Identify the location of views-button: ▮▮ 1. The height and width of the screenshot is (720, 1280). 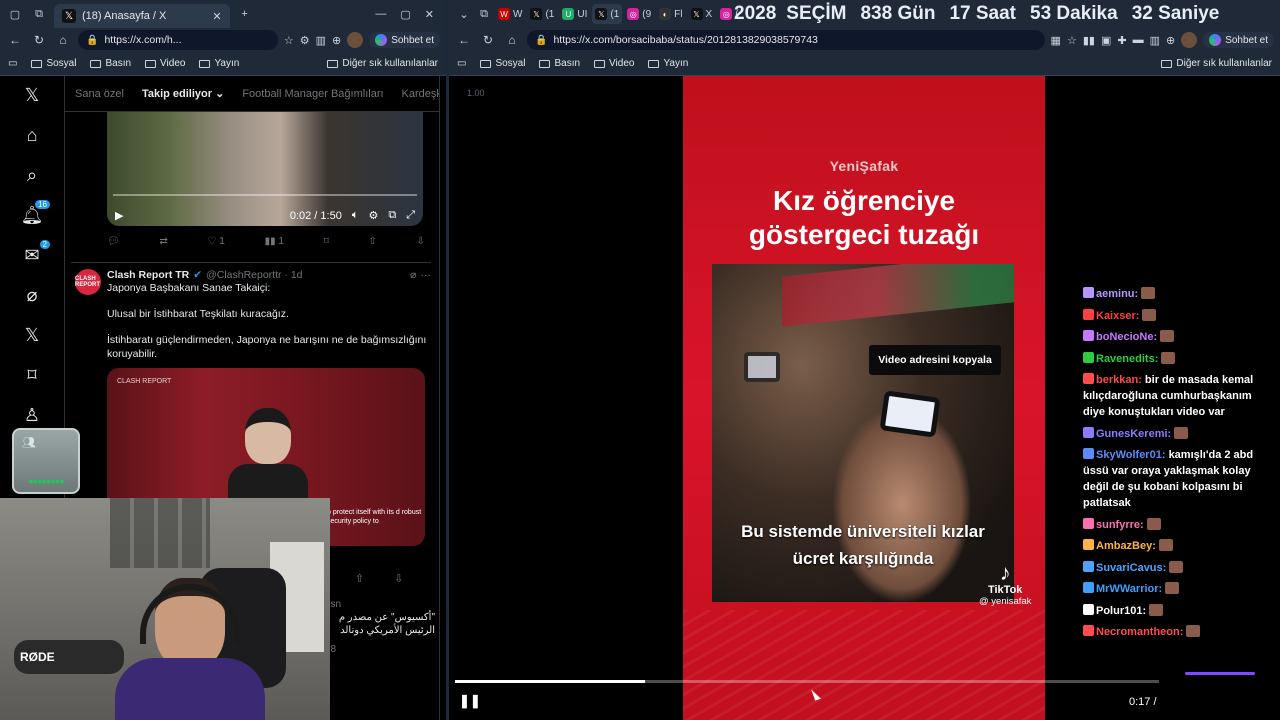
(274, 241).